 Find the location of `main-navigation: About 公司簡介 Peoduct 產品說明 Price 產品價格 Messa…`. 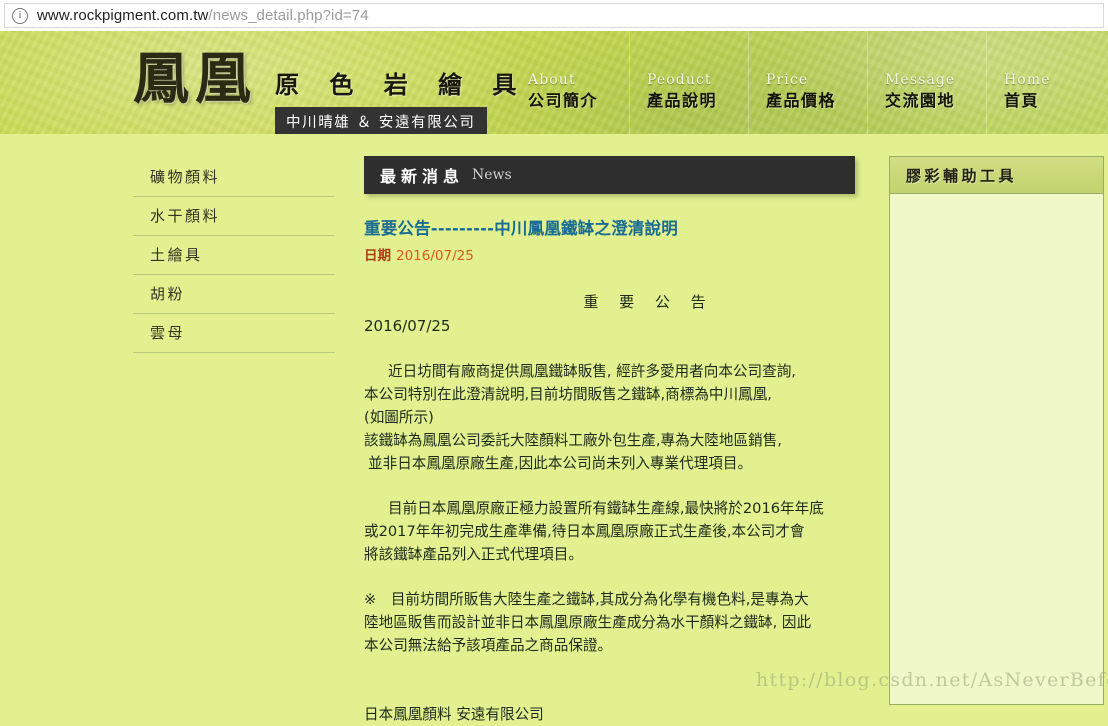

main-navigation: About 公司簡介 Peoduct 產品說明 Price 產品價格 Messa… is located at coordinates (808, 82).